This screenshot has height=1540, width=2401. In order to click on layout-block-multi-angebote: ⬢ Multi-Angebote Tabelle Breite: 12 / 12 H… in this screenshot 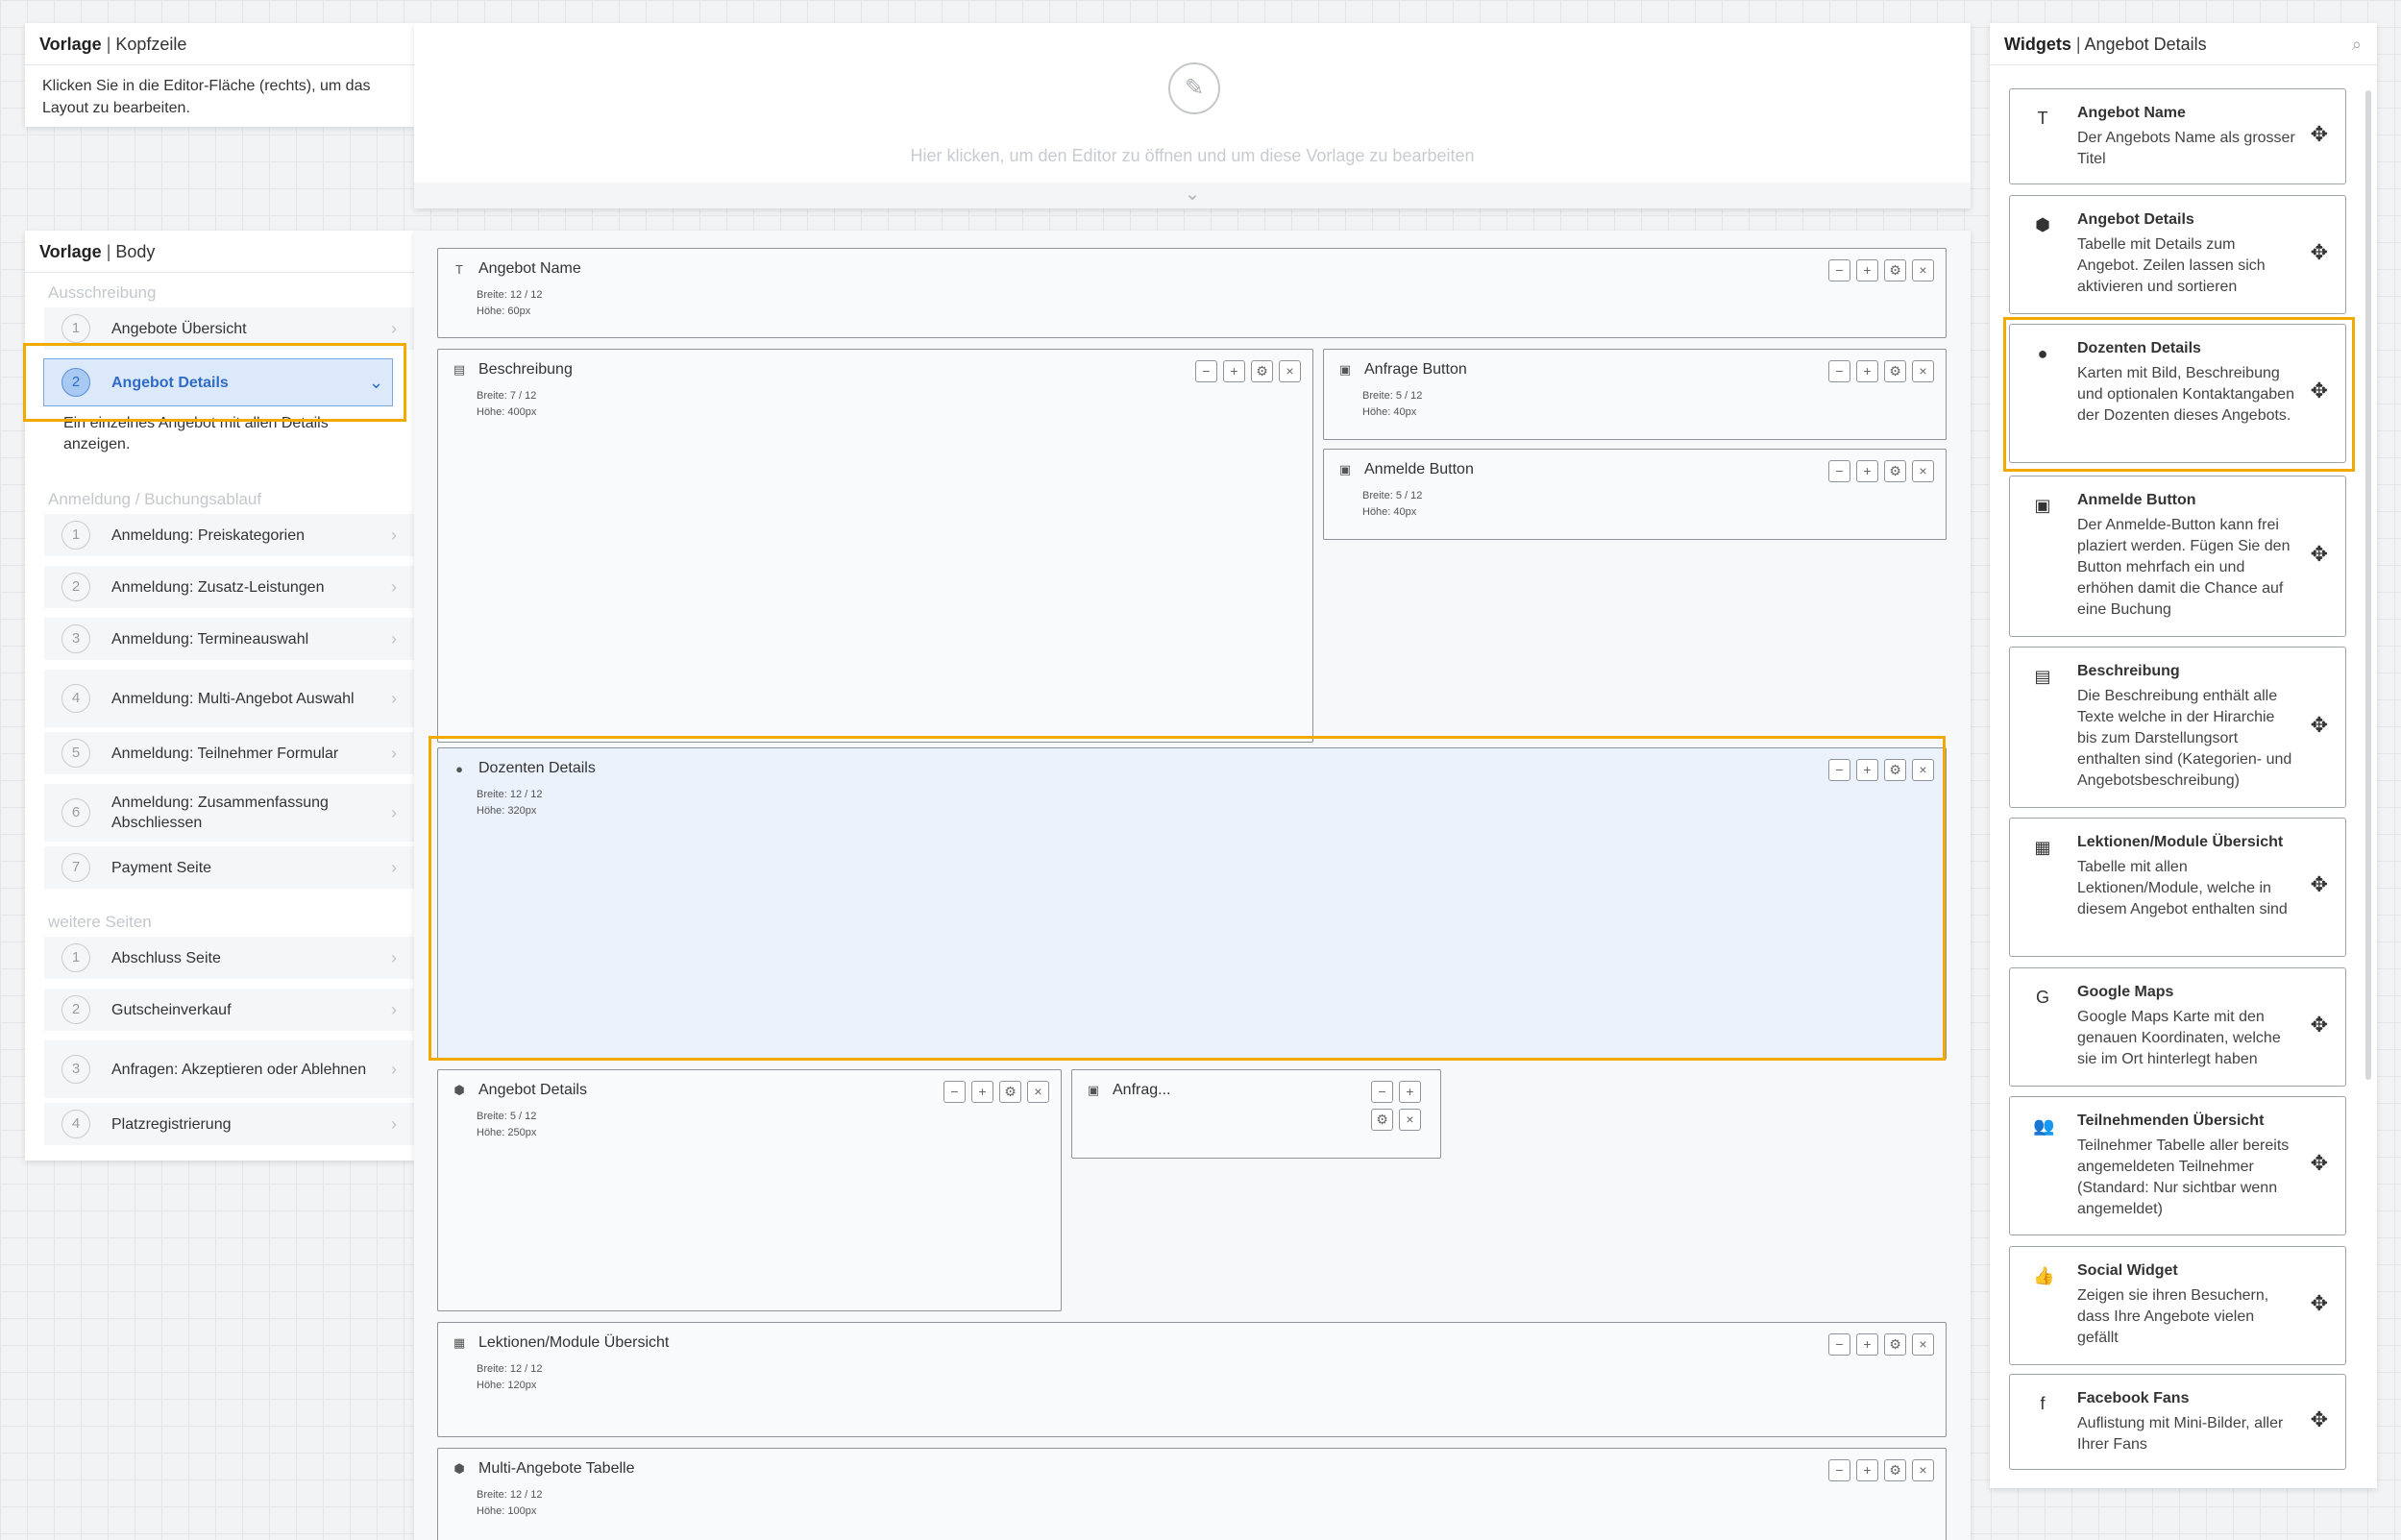, I will do `click(1192, 1494)`.